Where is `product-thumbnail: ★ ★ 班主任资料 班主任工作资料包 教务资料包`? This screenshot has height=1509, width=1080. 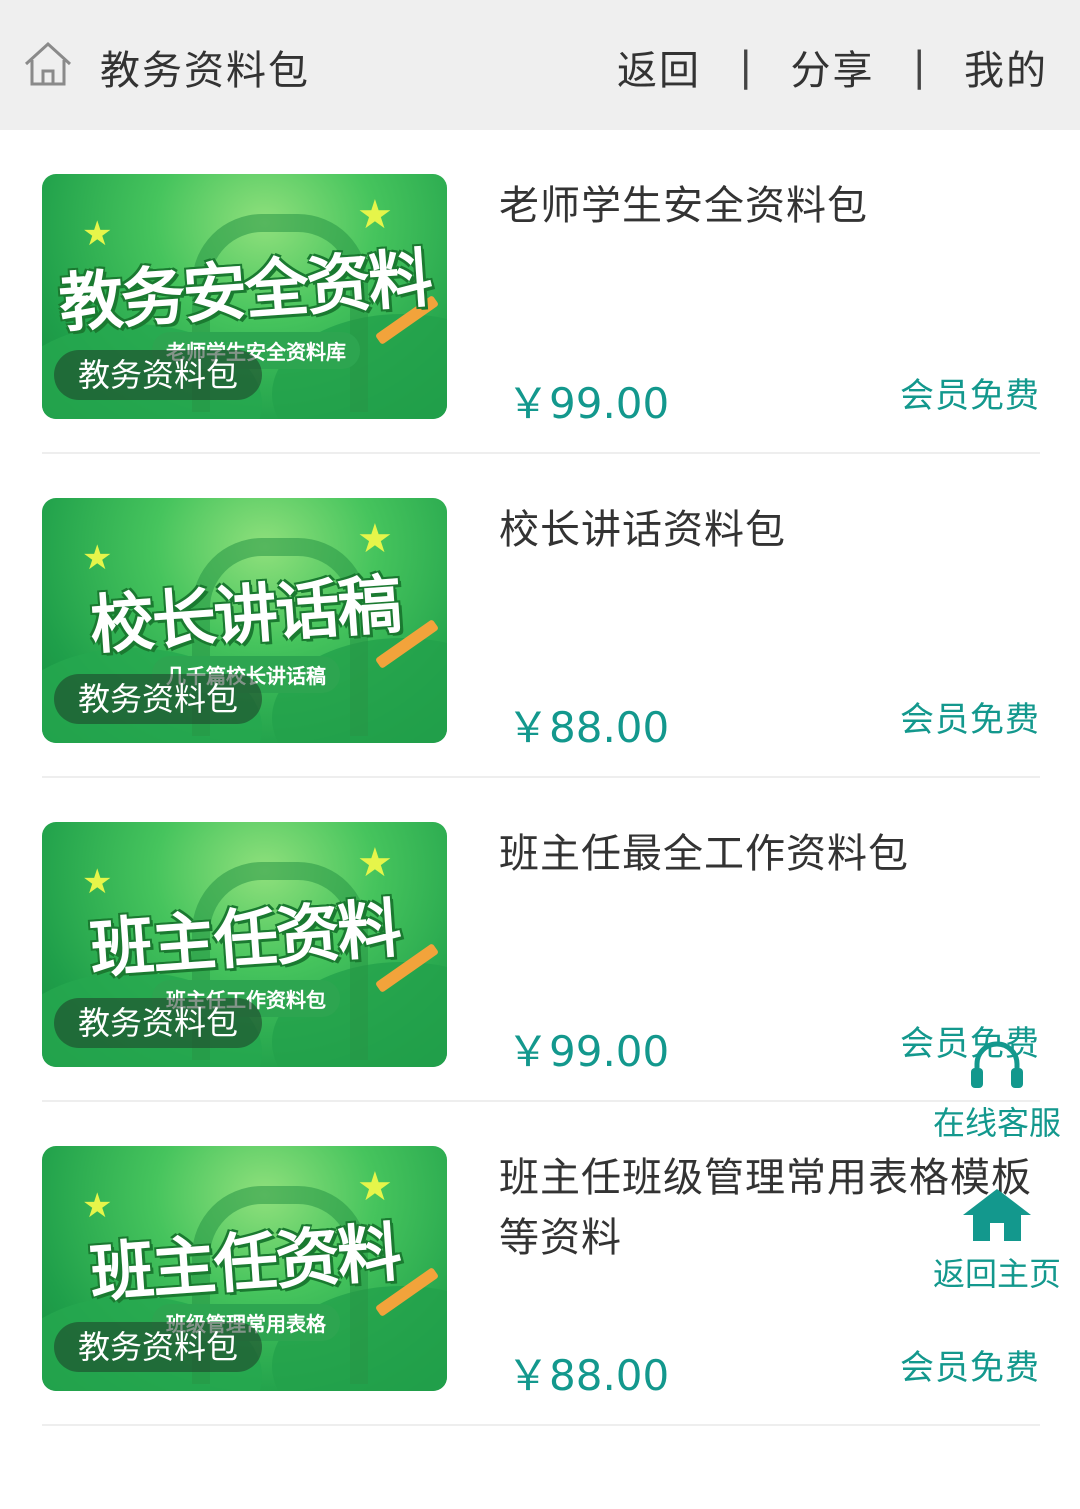 product-thumbnail: ★ ★ 班主任资料 班主任工作资料包 教务资料包 is located at coordinates (244, 944).